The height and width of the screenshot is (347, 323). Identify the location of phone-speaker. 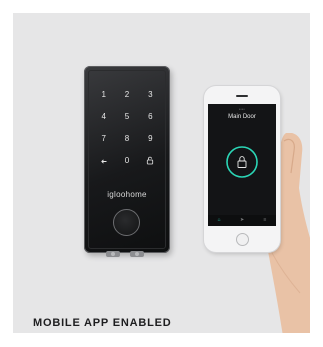
(242, 96).